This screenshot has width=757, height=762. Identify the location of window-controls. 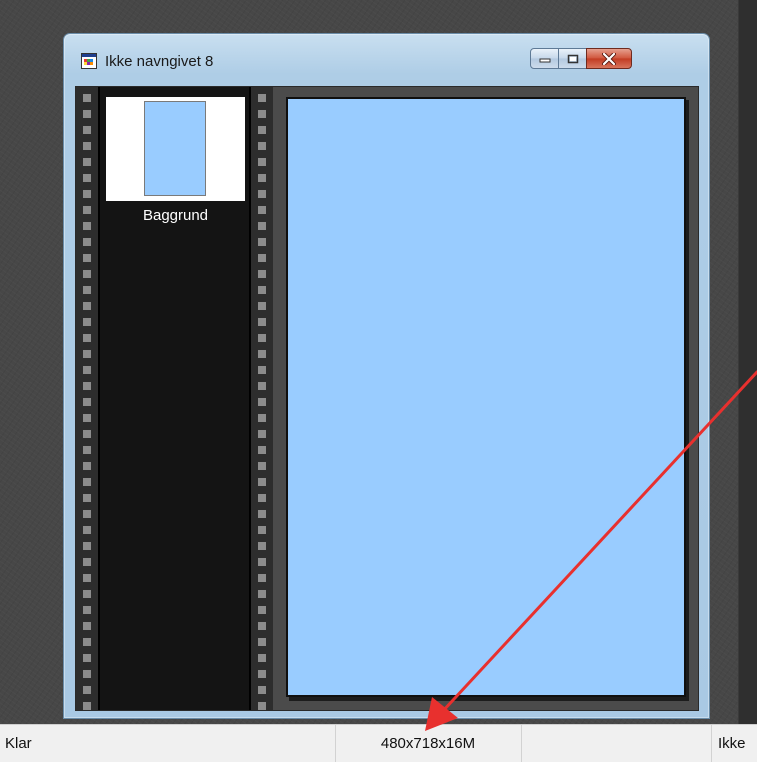
(581, 58).